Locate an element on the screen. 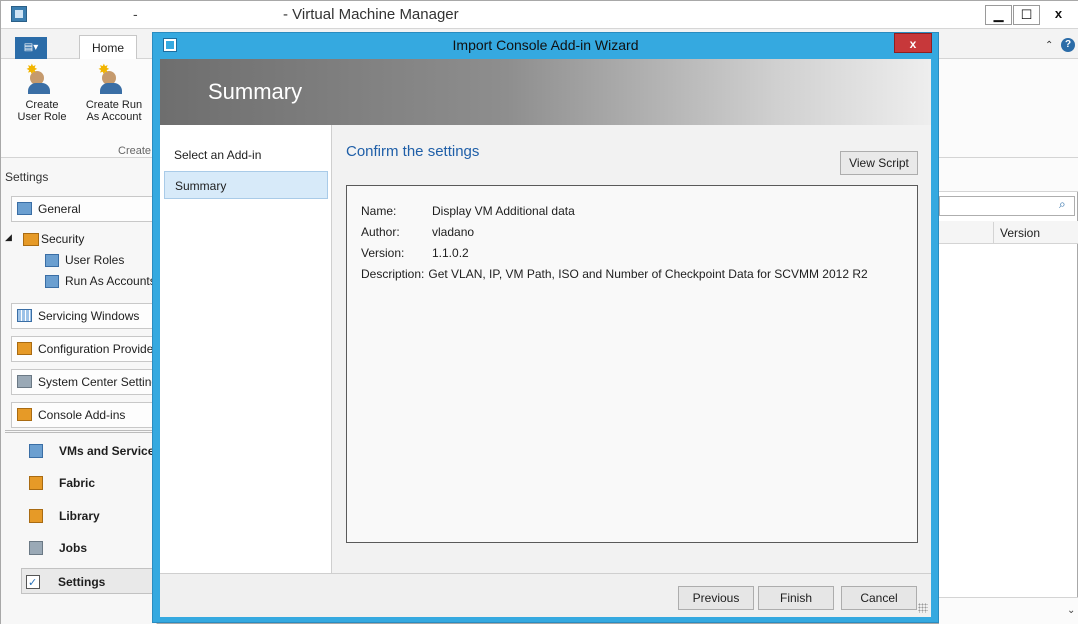 The image size is (1078, 624). vms-services-icon is located at coordinates (36, 451).